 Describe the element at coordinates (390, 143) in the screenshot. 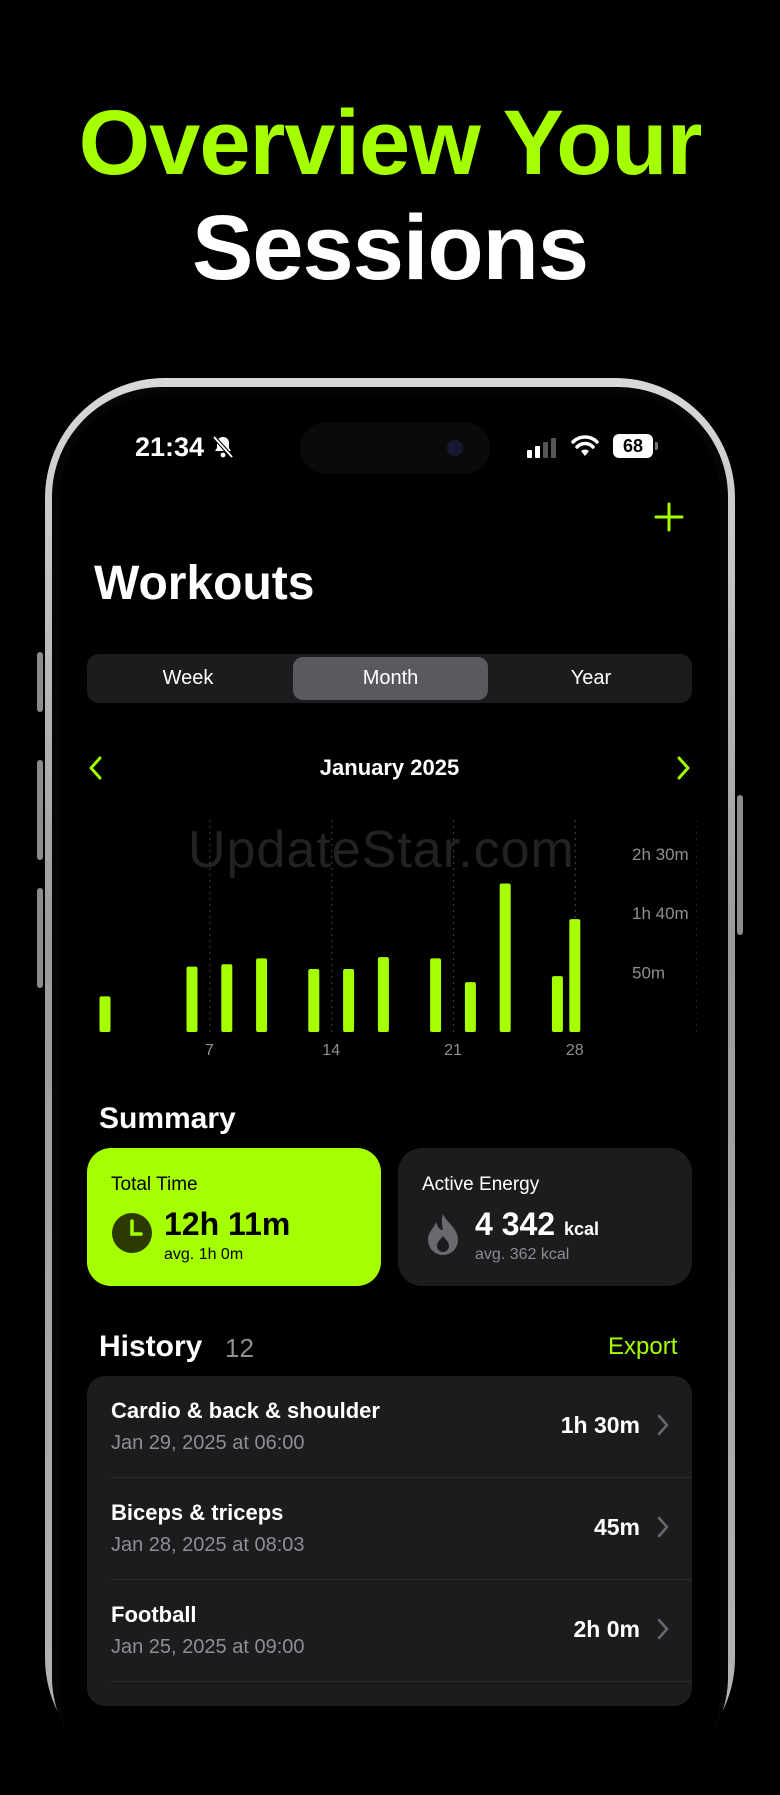

I see `headline-line-1: Overview Your` at that location.